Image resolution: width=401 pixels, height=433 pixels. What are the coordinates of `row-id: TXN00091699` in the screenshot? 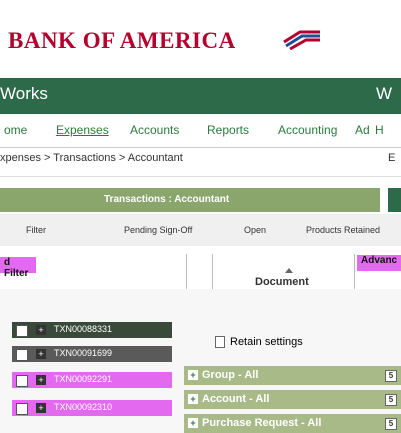 It's located at (83, 353).